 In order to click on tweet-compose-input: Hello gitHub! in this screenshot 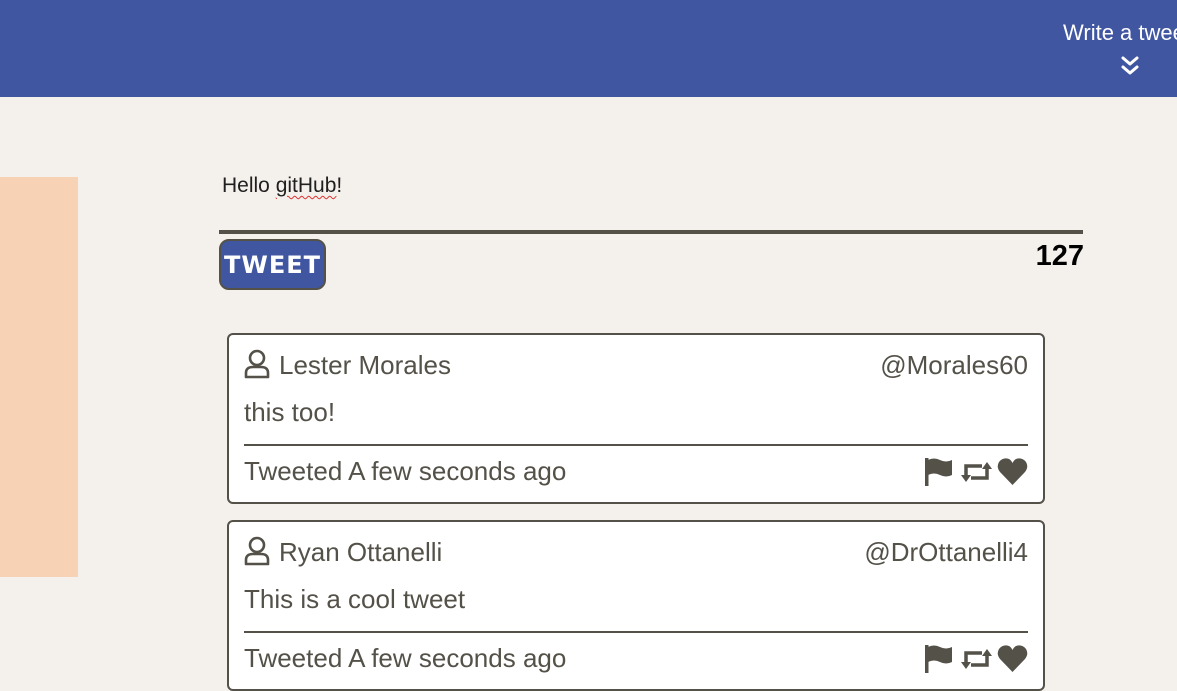, I will do `click(282, 186)`.